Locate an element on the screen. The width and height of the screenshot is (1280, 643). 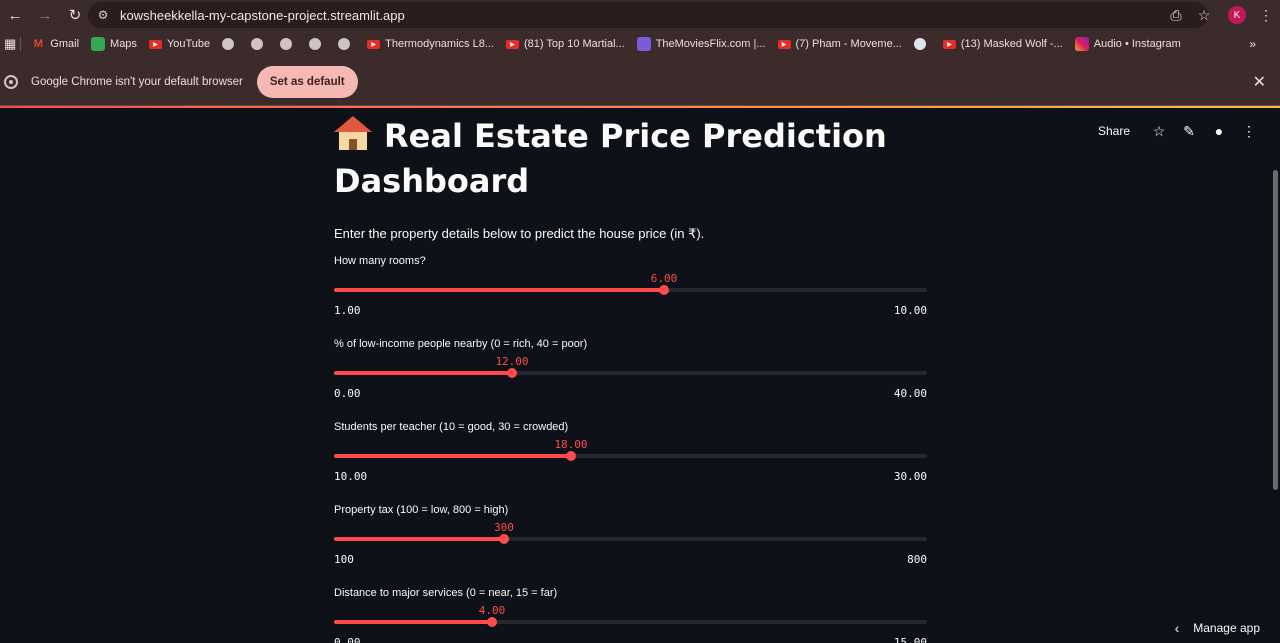
profile-avatar: K is located at coordinates (1237, 15).